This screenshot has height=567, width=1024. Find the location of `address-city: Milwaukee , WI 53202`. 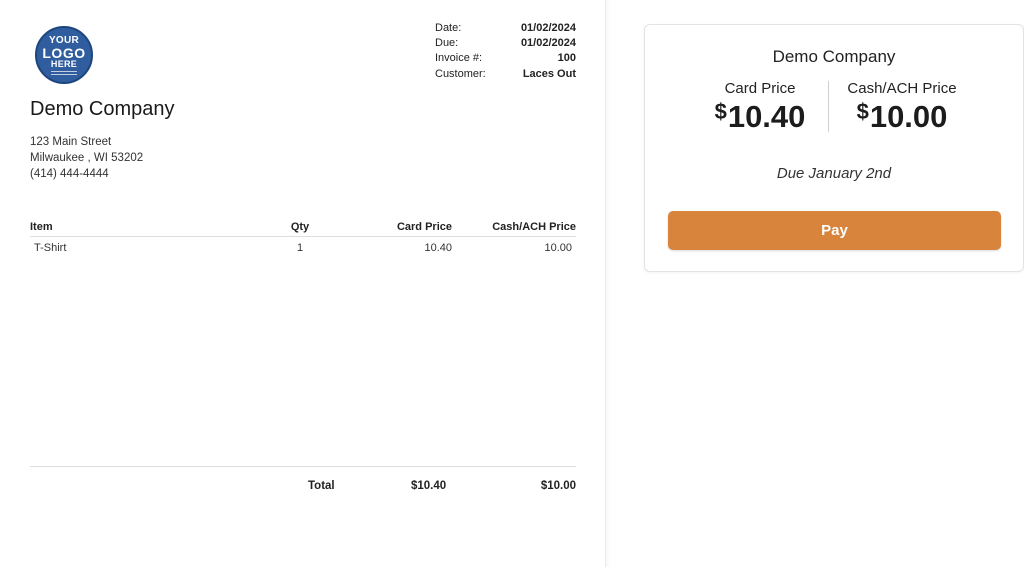

address-city: Milwaukee , WI 53202 is located at coordinates (87, 158).